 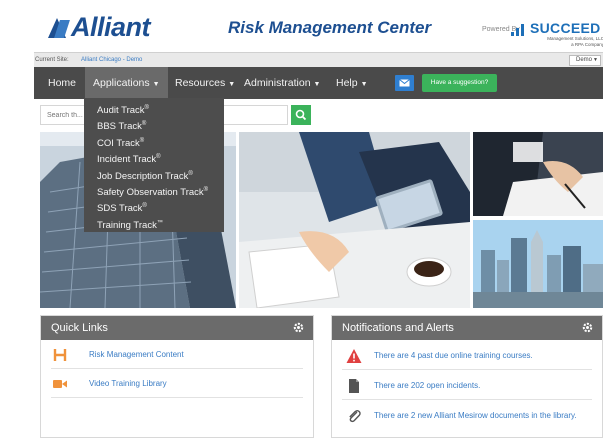 What do you see at coordinates (119, 127) in the screenshot?
I see `menu-item-label: BBS Track` at bounding box center [119, 127].